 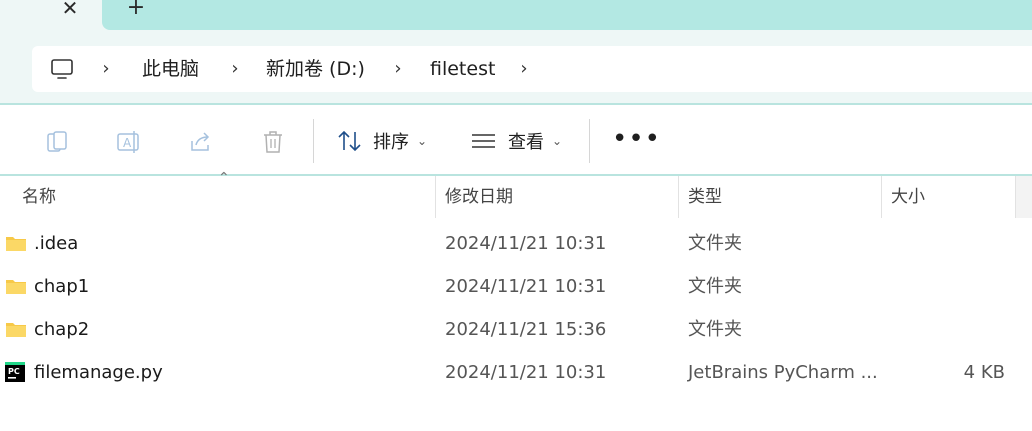 What do you see at coordinates (62, 286) in the screenshot?
I see `file-name: chap1` at bounding box center [62, 286].